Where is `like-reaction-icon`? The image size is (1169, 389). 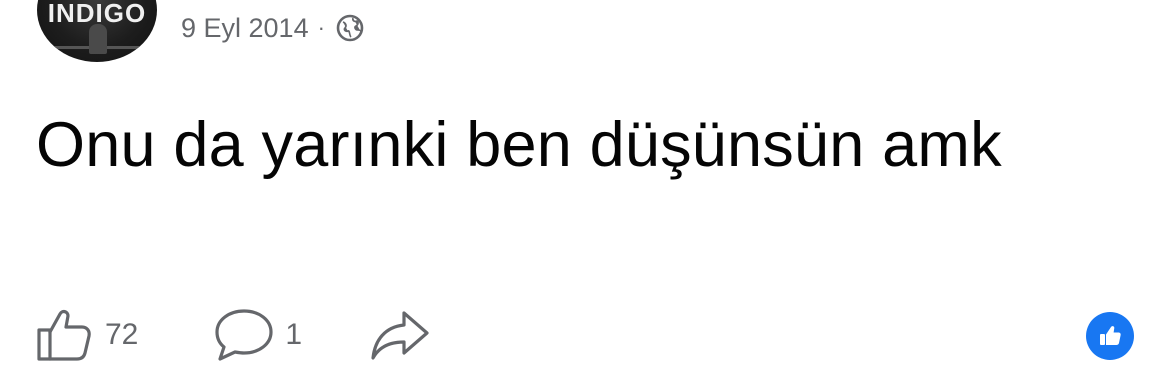 like-reaction-icon is located at coordinates (1110, 336).